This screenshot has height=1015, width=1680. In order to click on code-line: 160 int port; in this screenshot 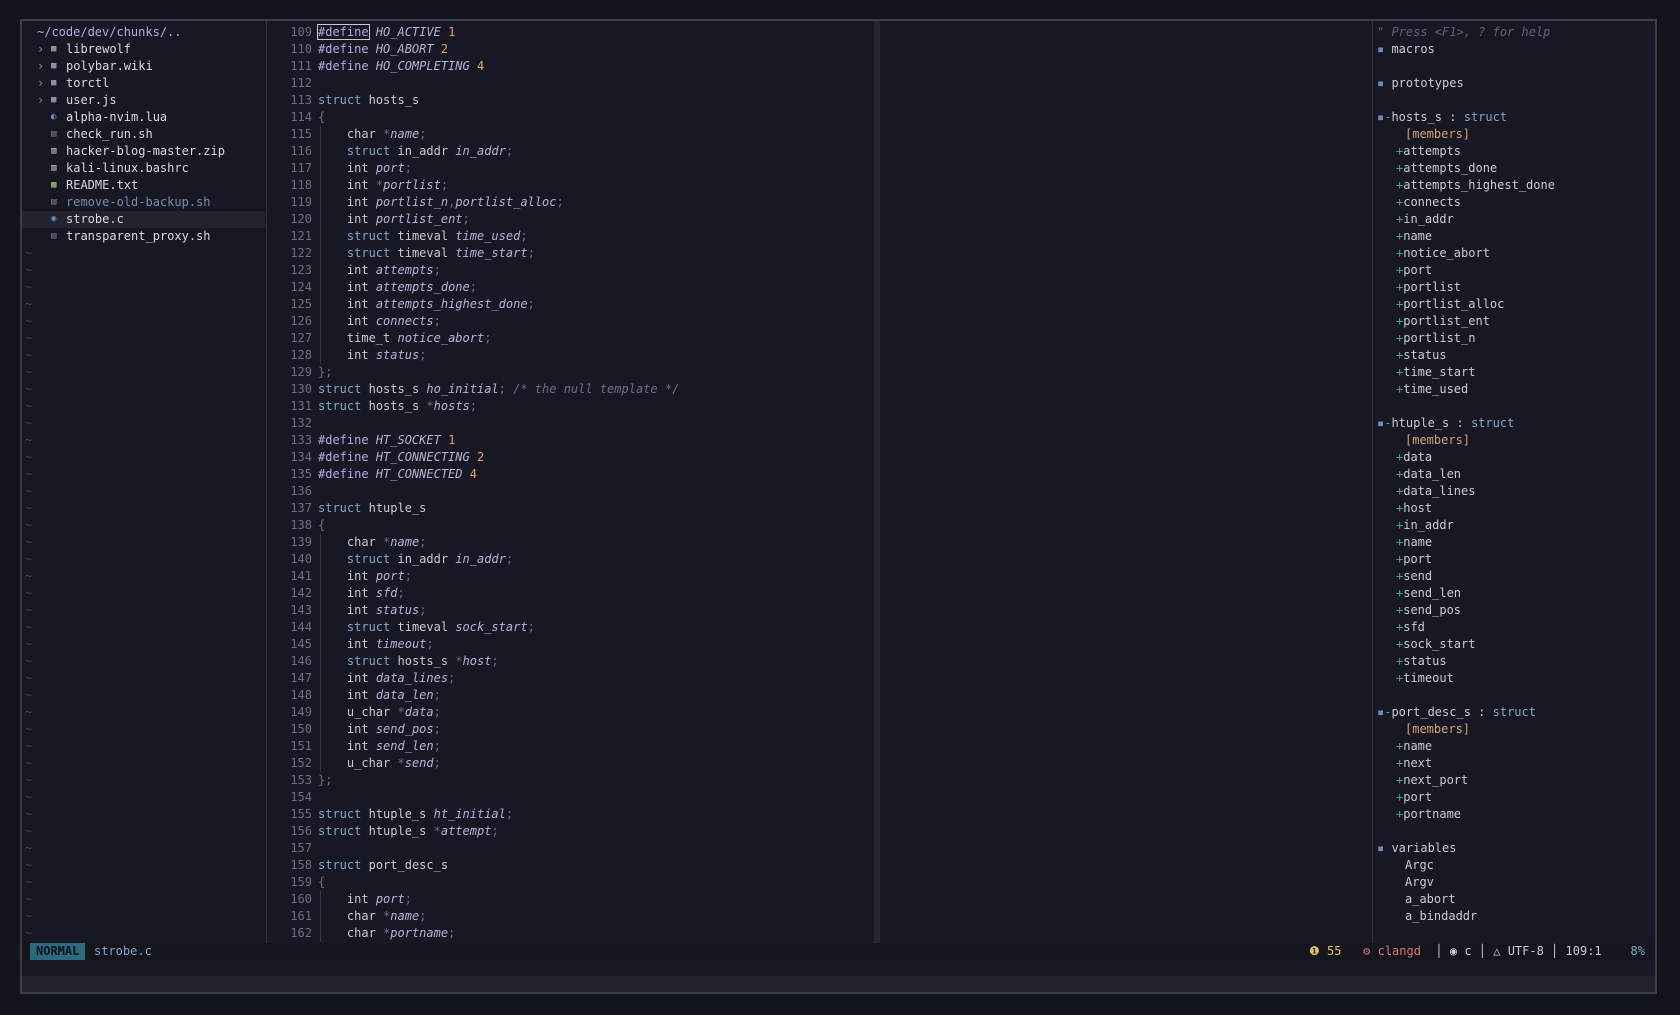, I will do `click(580, 899)`.